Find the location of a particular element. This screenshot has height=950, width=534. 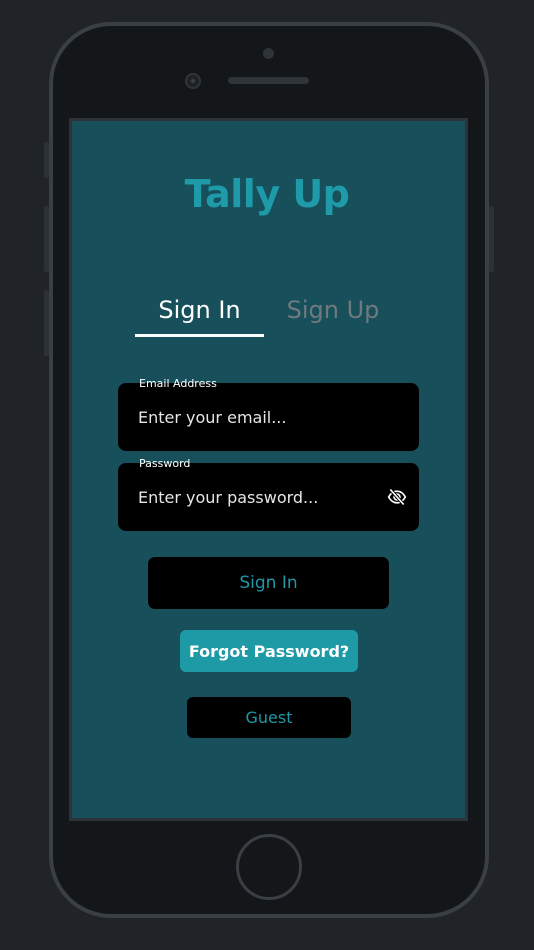

email-field-label: Email Address is located at coordinates (178, 383).